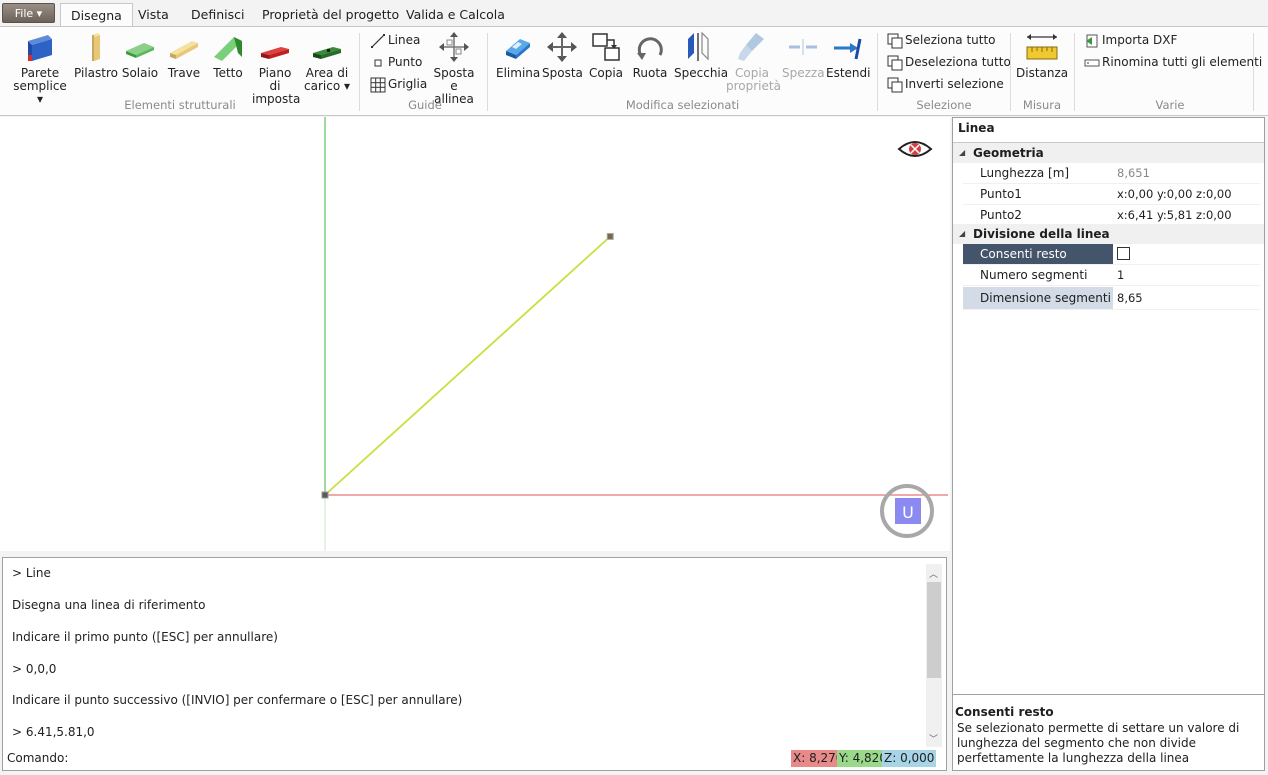  I want to click on properties-title: Linea, so click(976, 128).